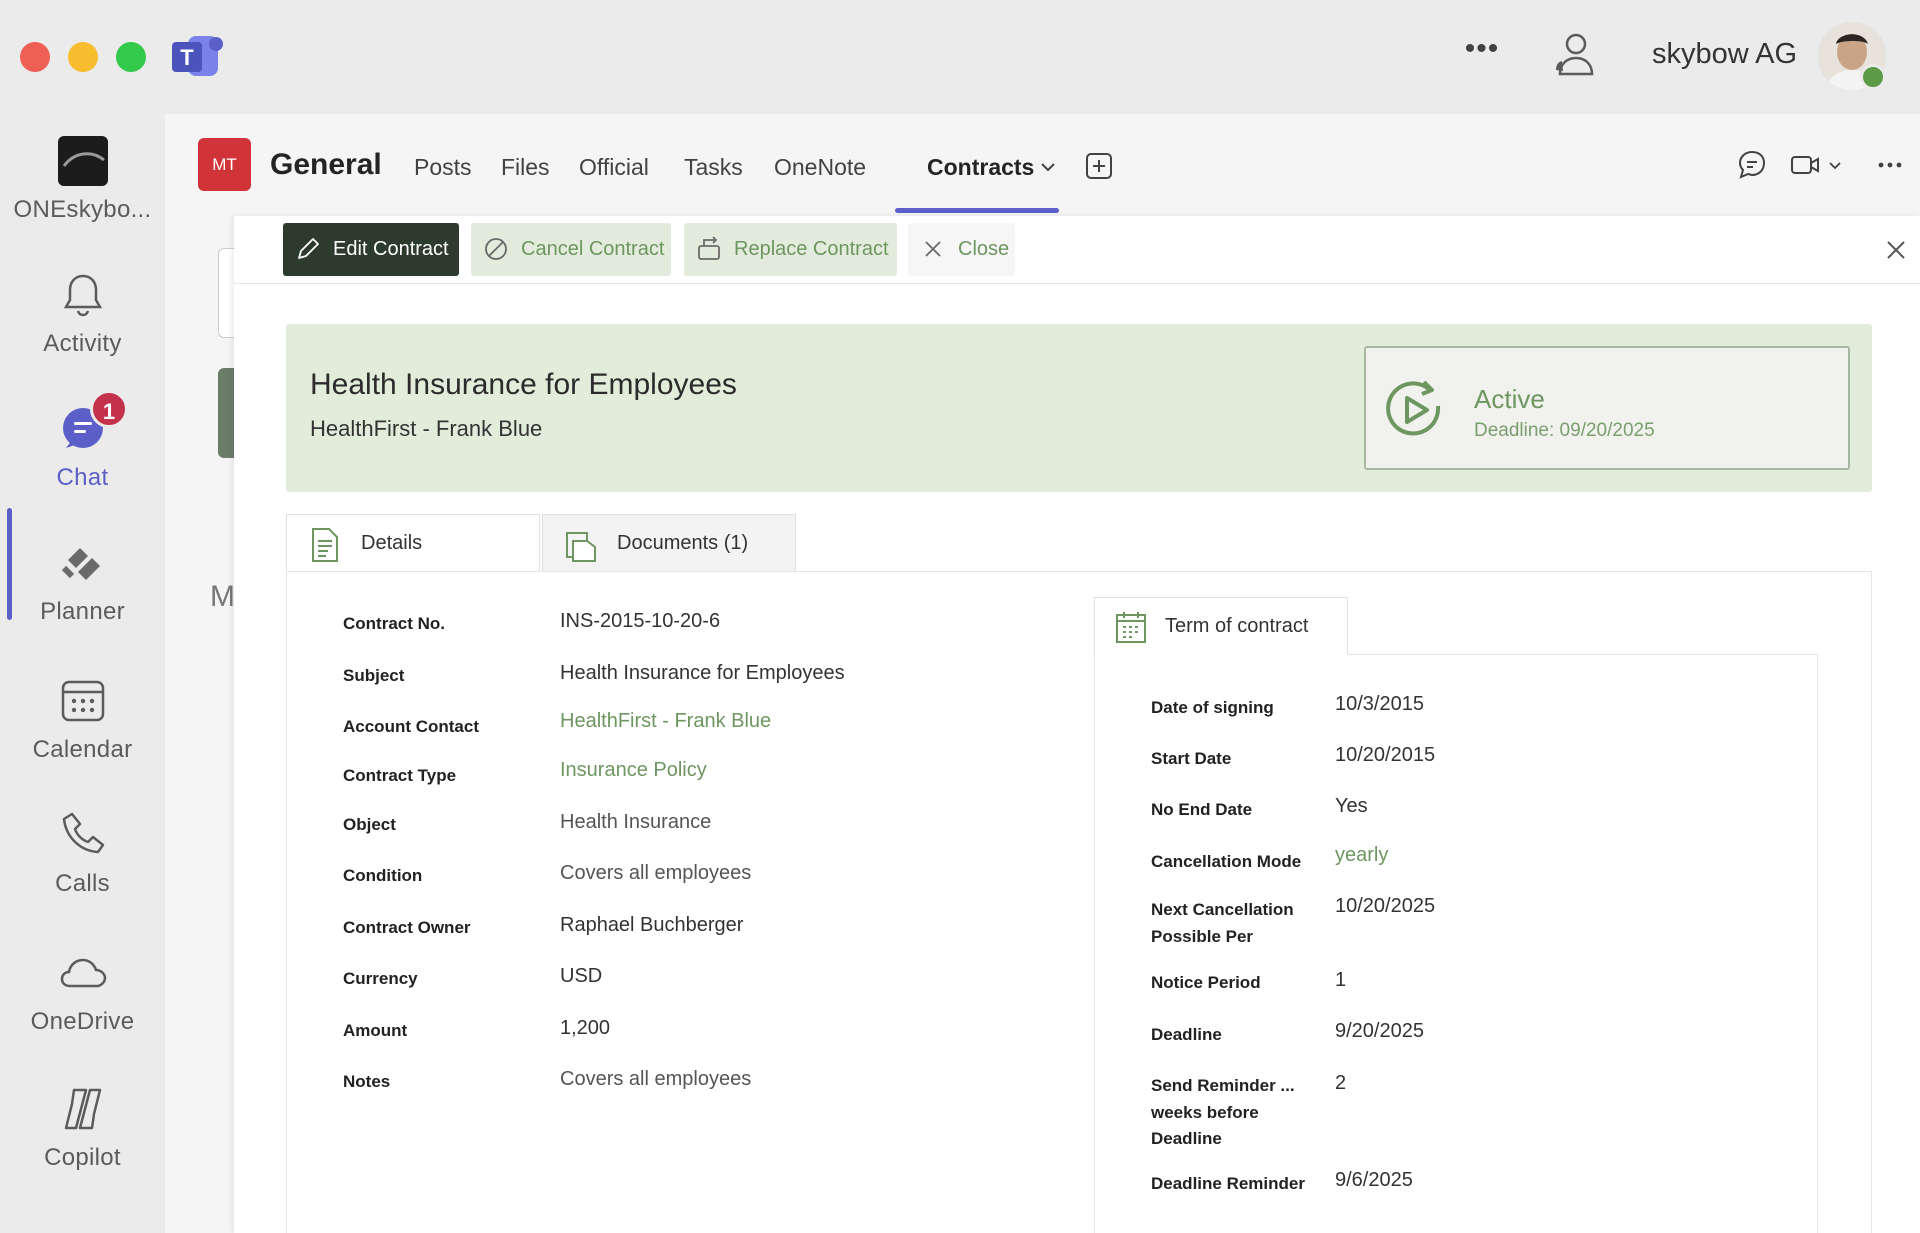 This screenshot has height=1233, width=1920. What do you see at coordinates (525, 167) in the screenshot?
I see `tab-files: Files` at bounding box center [525, 167].